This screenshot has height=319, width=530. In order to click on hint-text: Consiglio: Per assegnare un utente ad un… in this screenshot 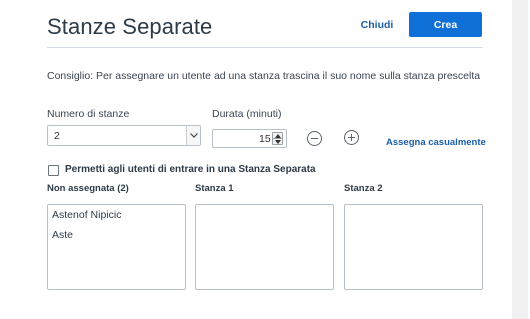, I will do `click(264, 76)`.